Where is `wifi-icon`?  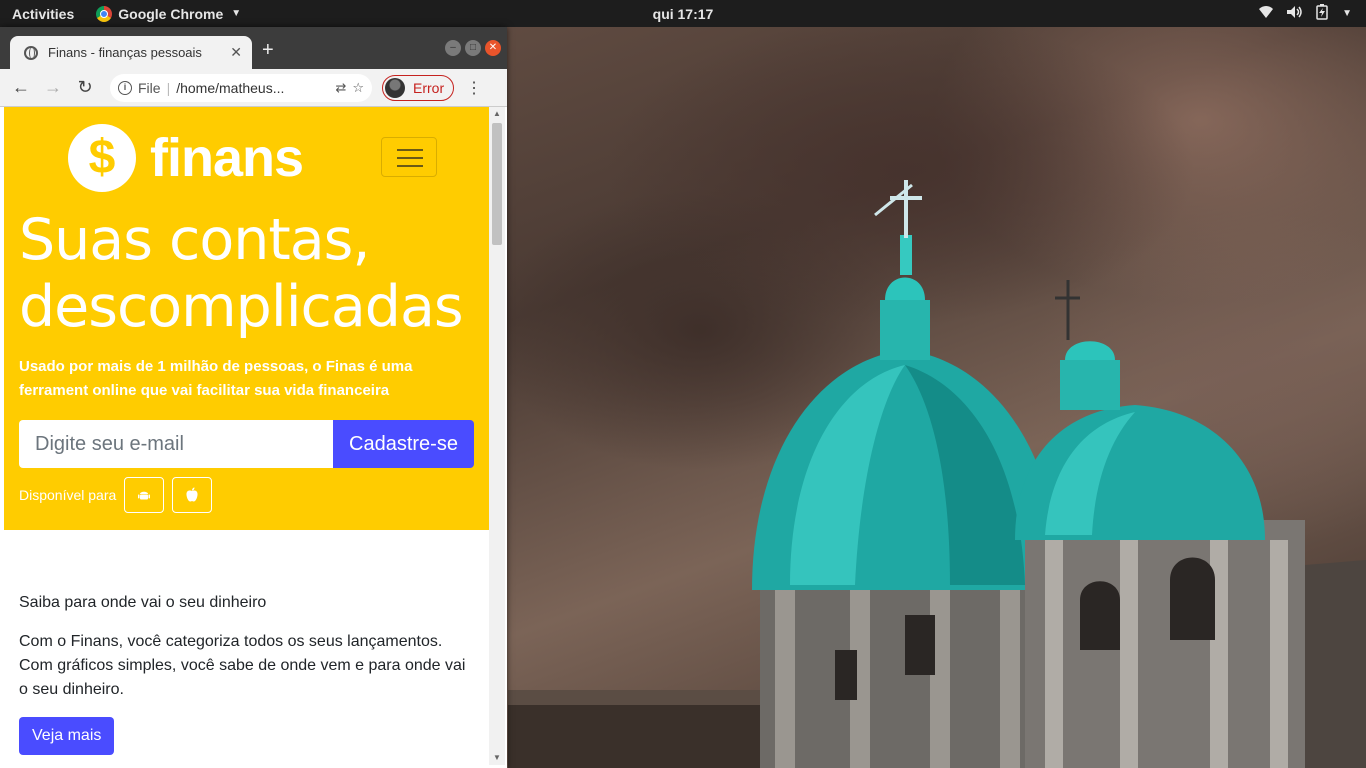 wifi-icon is located at coordinates (1266, 13).